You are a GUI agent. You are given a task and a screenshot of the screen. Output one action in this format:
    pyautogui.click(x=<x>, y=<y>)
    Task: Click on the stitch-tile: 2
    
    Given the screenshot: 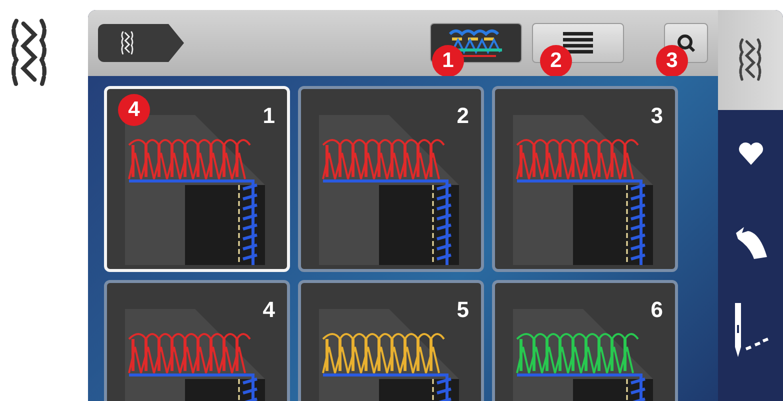 What is the action you would take?
    pyautogui.click(x=391, y=179)
    